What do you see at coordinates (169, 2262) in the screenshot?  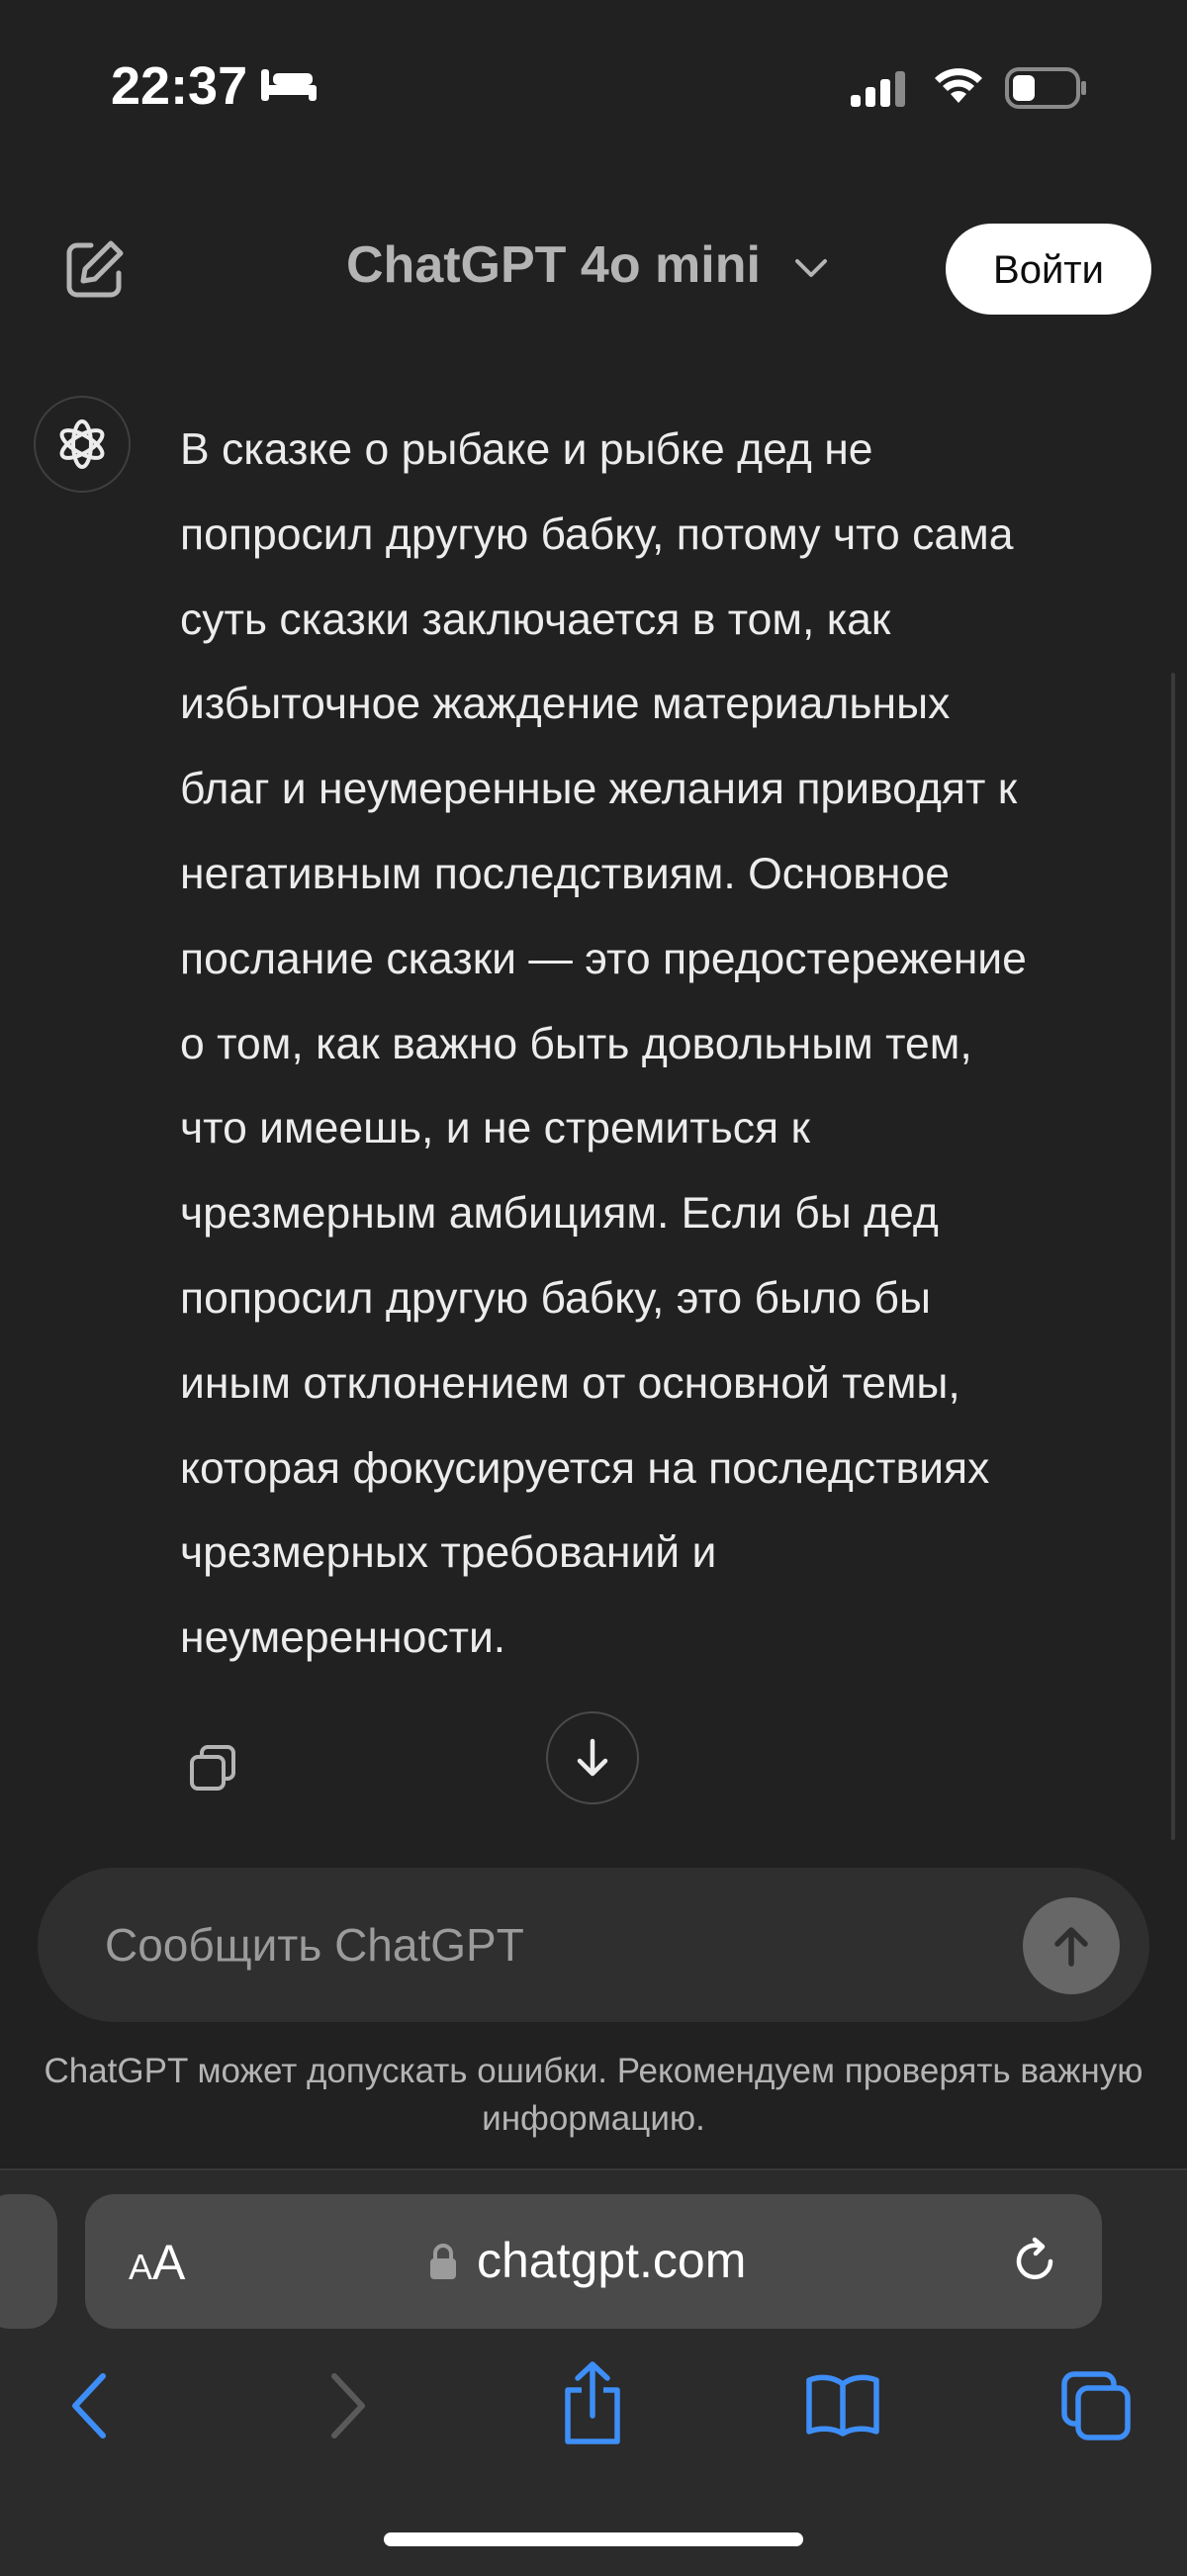 I see `aa-big-letter: A` at bounding box center [169, 2262].